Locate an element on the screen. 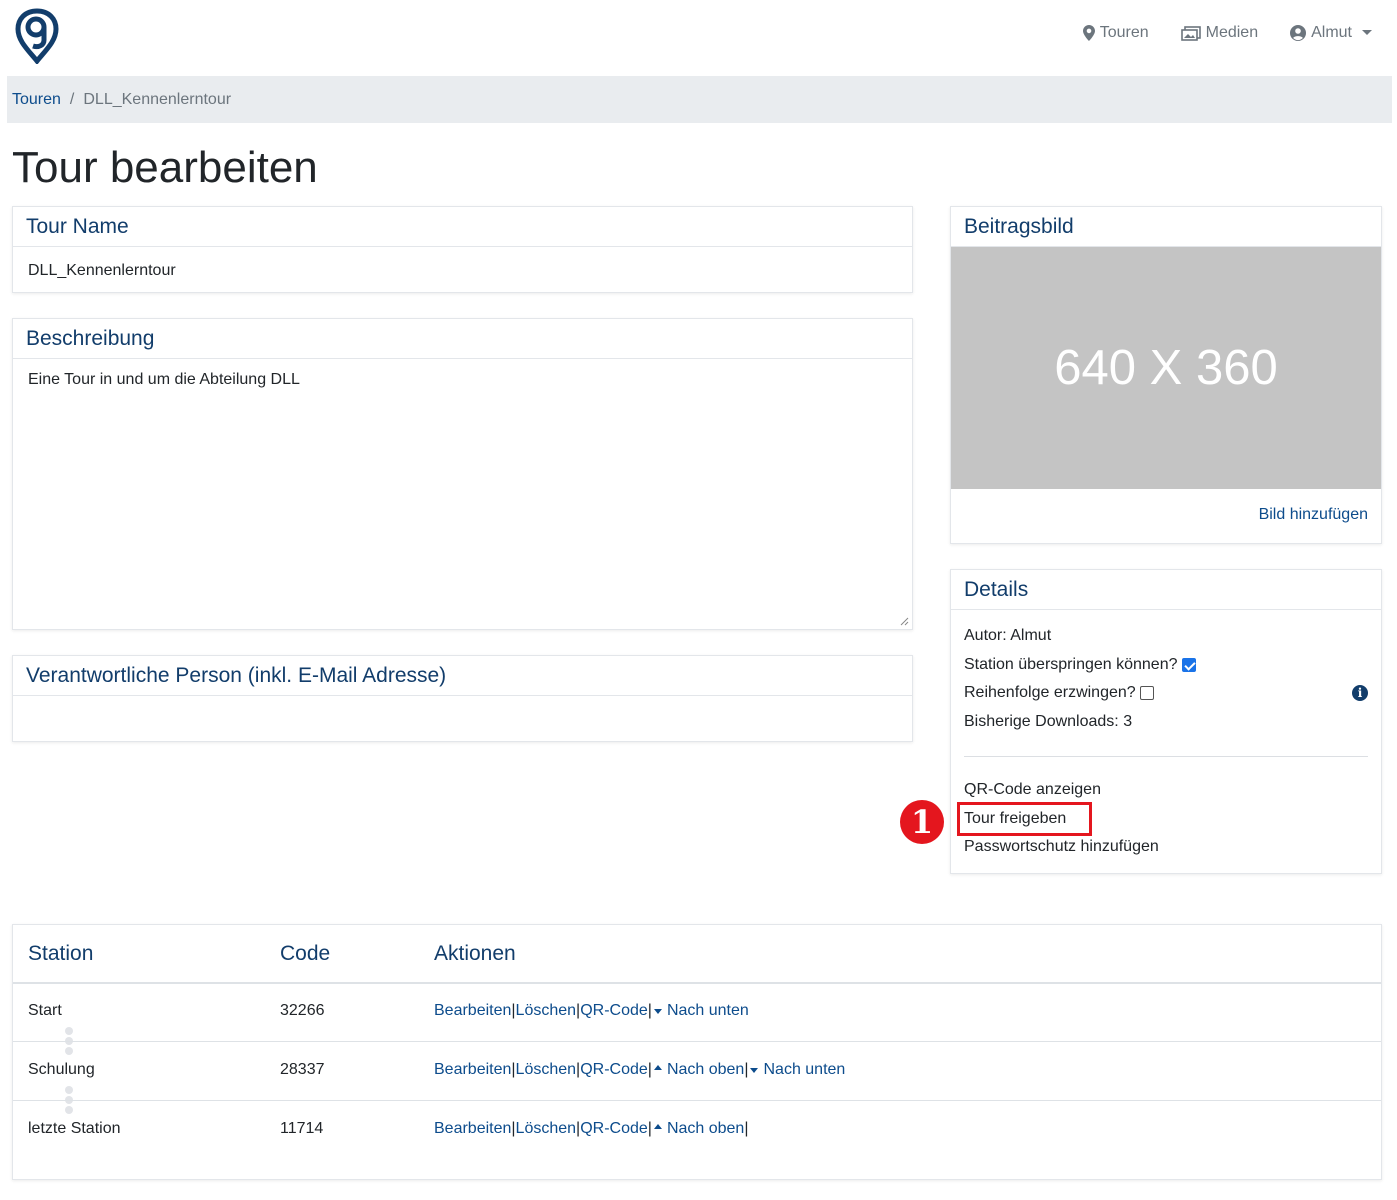  skip-stations-row: Station überspringen können? is located at coordinates (1166, 665).